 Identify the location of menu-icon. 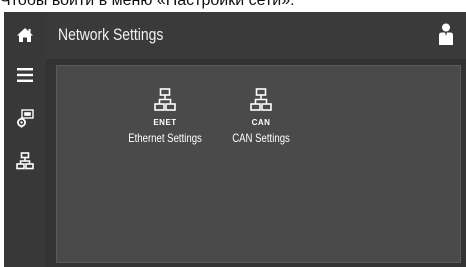
(25, 75).